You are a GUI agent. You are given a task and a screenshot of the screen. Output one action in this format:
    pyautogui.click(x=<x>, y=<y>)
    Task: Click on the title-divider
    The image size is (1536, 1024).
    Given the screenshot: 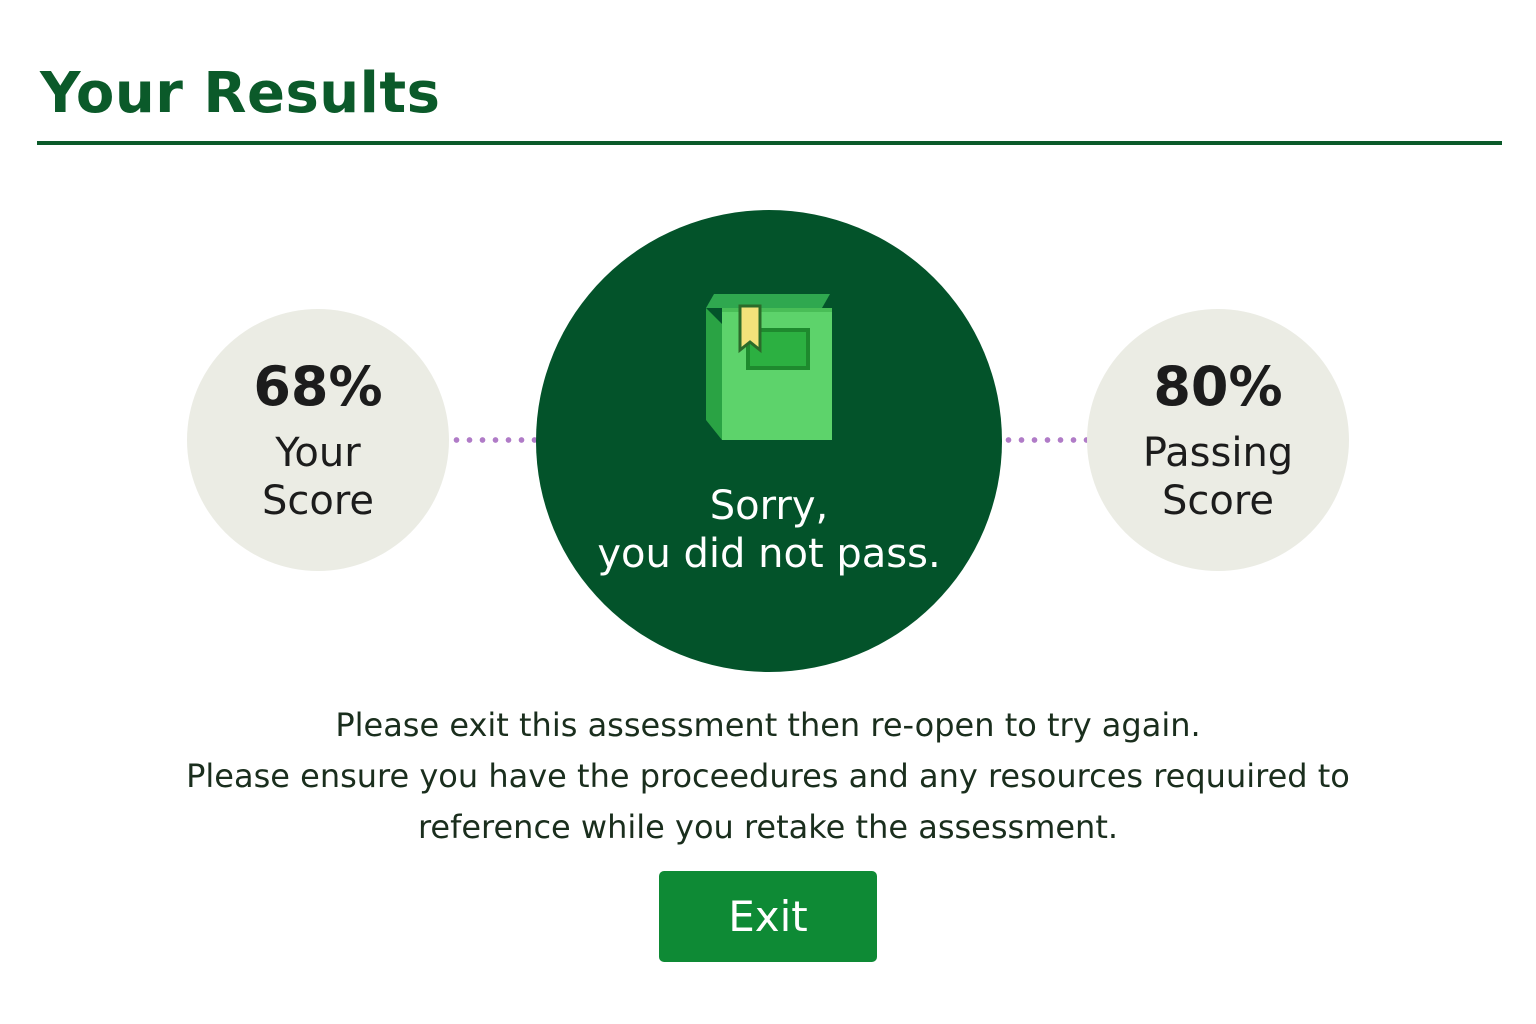 What is the action you would take?
    pyautogui.click(x=769, y=143)
    